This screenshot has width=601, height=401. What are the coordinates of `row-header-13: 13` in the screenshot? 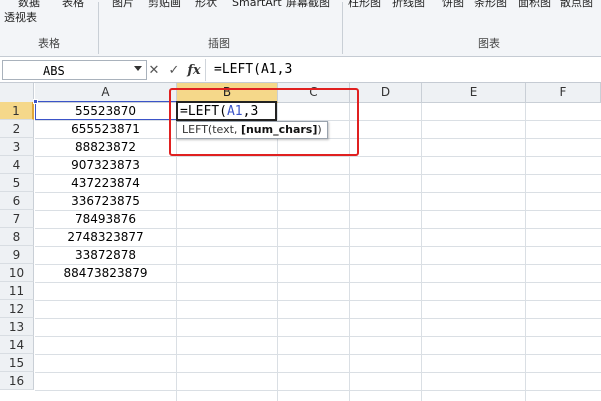 It's located at (17, 327).